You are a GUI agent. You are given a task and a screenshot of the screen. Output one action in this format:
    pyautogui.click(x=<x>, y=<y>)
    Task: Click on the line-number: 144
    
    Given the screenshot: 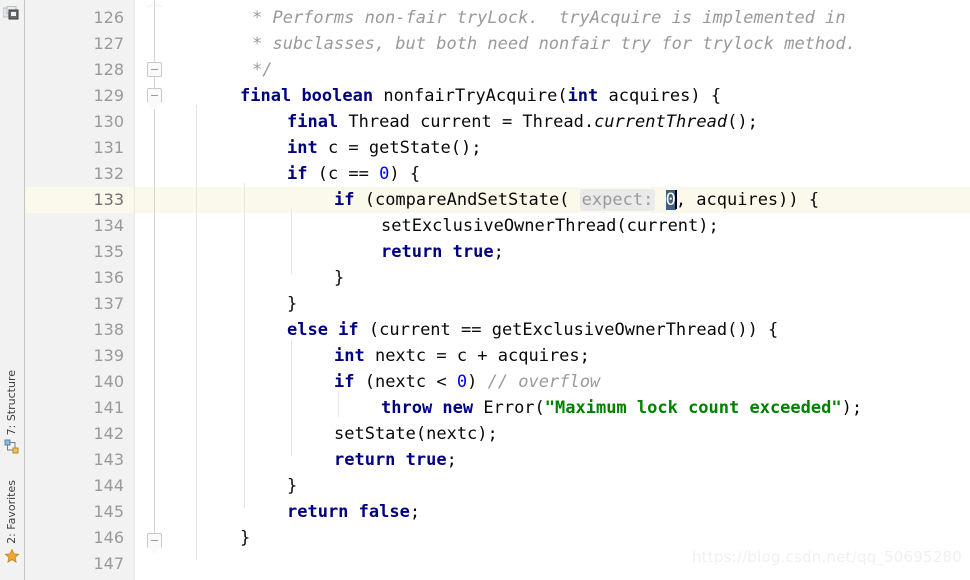 What is the action you would take?
    pyautogui.click(x=108, y=485)
    